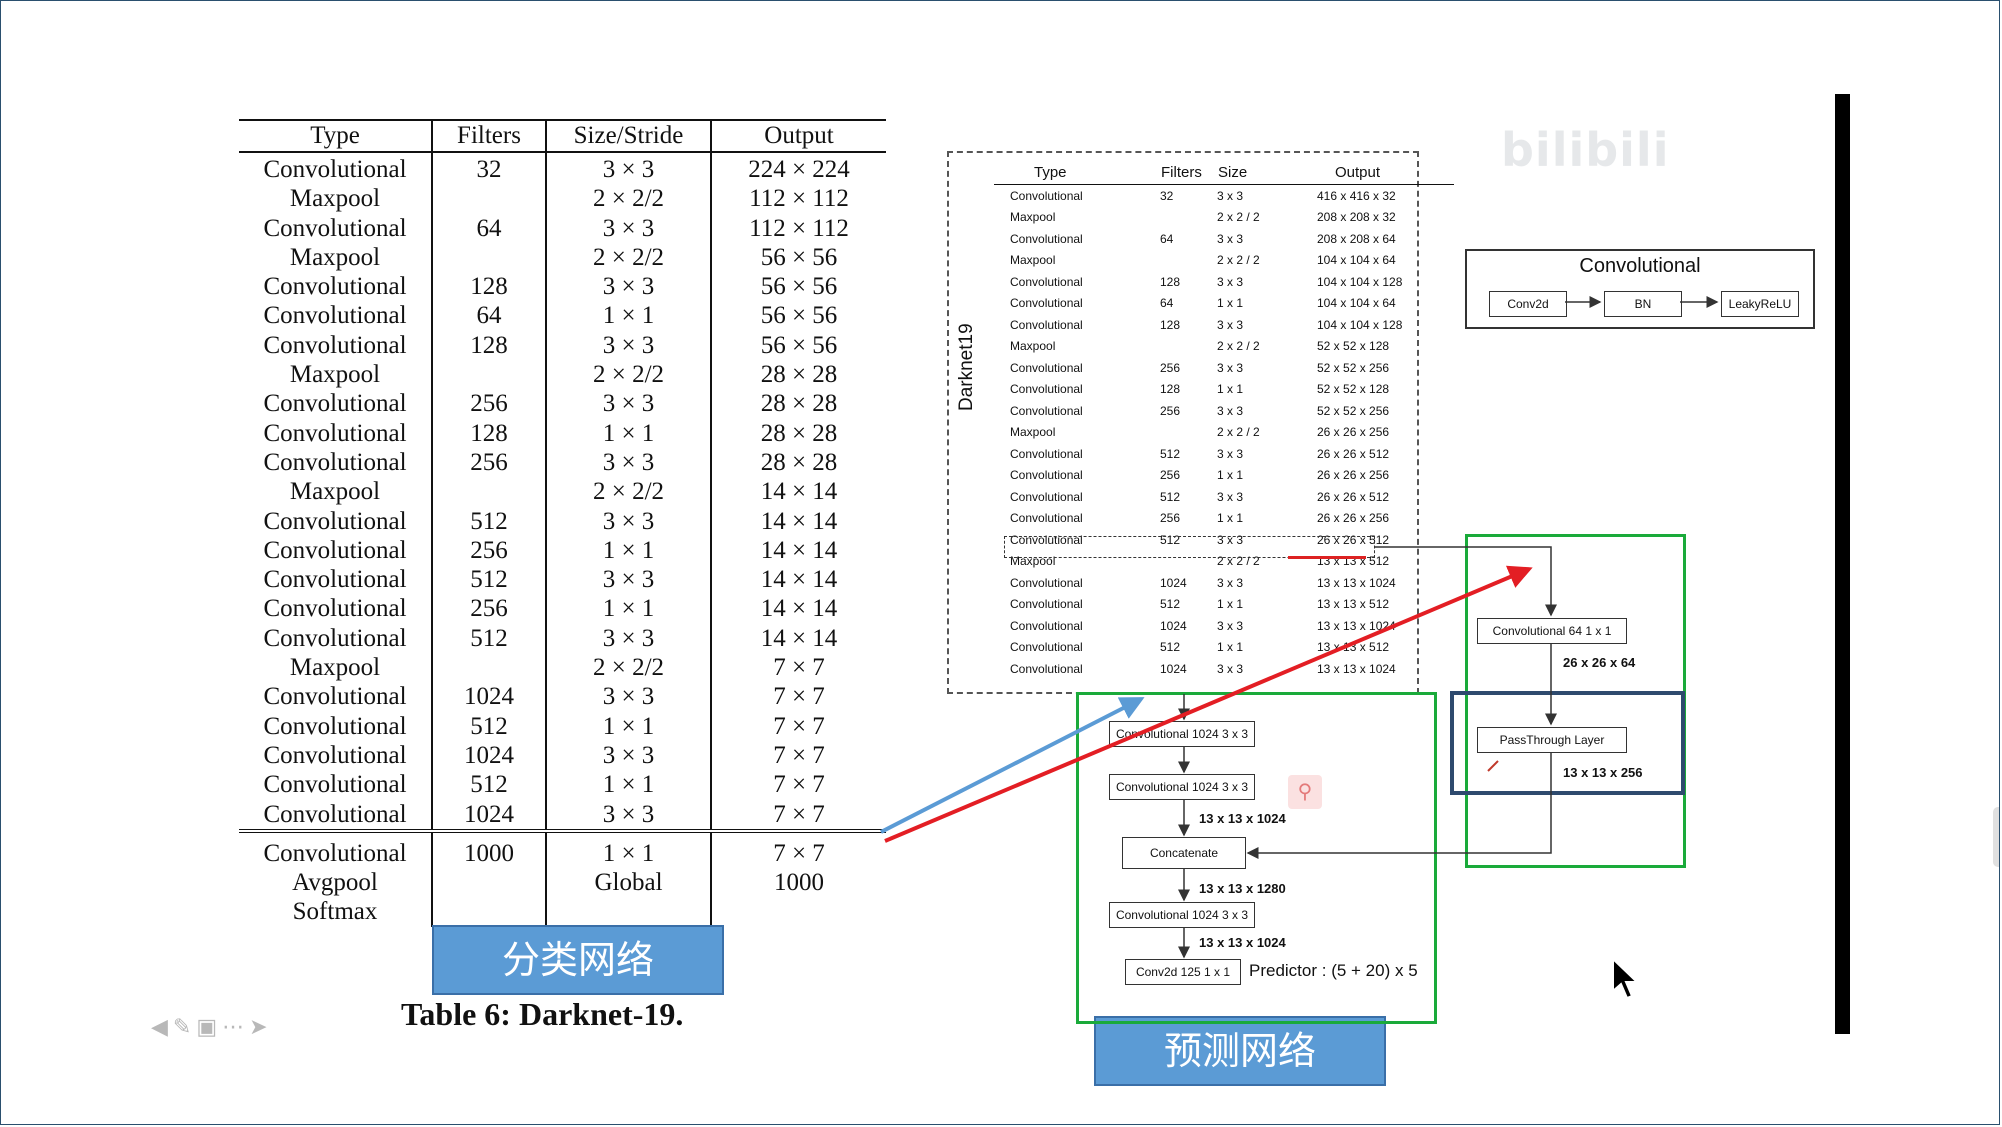 This screenshot has height=1127, width=2002. What do you see at coordinates (1626, 978) in the screenshot?
I see `mouse-cursor-icon` at bounding box center [1626, 978].